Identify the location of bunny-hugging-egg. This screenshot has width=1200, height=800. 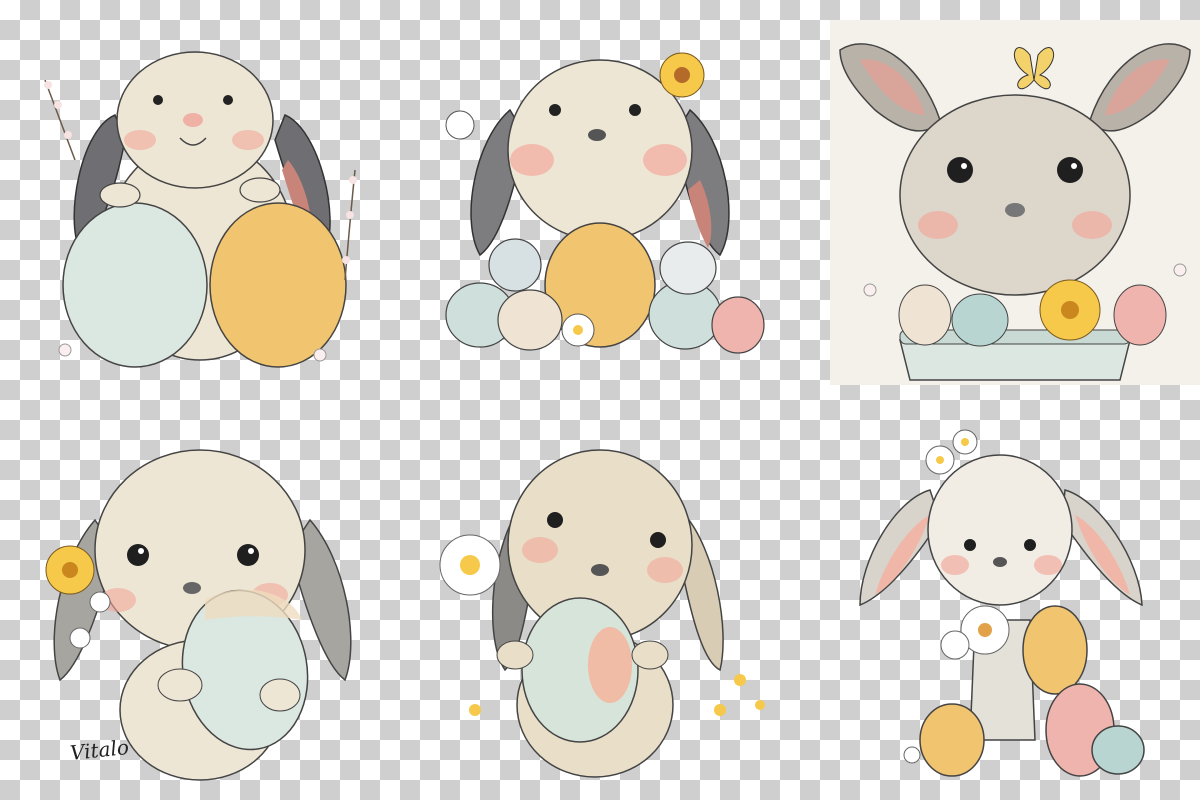
(200, 605).